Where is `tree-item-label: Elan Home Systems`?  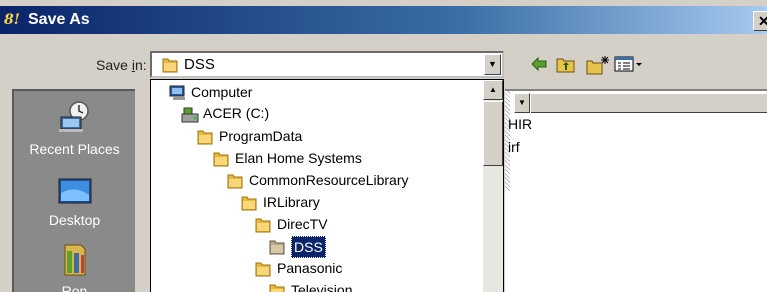
tree-item-label: Elan Home Systems is located at coordinates (298, 158).